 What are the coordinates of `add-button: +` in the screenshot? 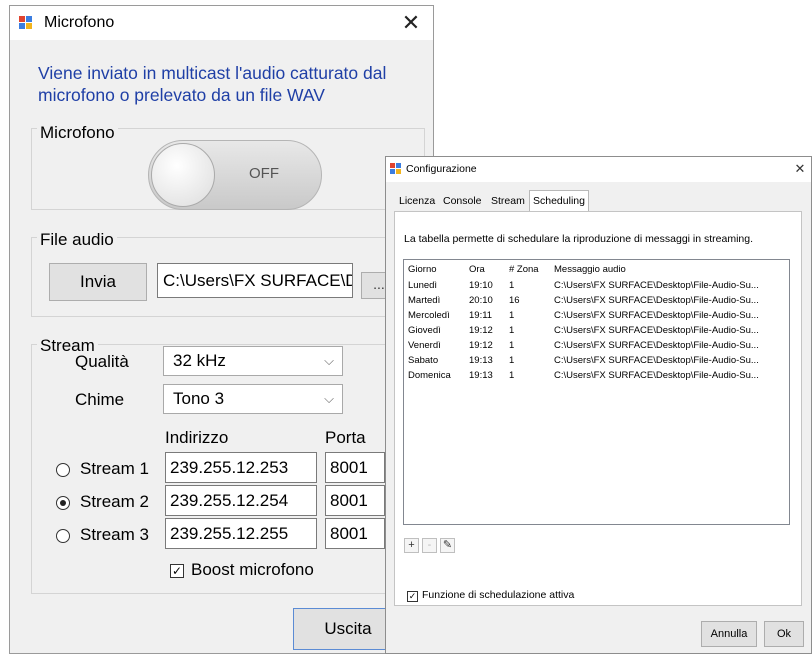 It's located at (411, 545).